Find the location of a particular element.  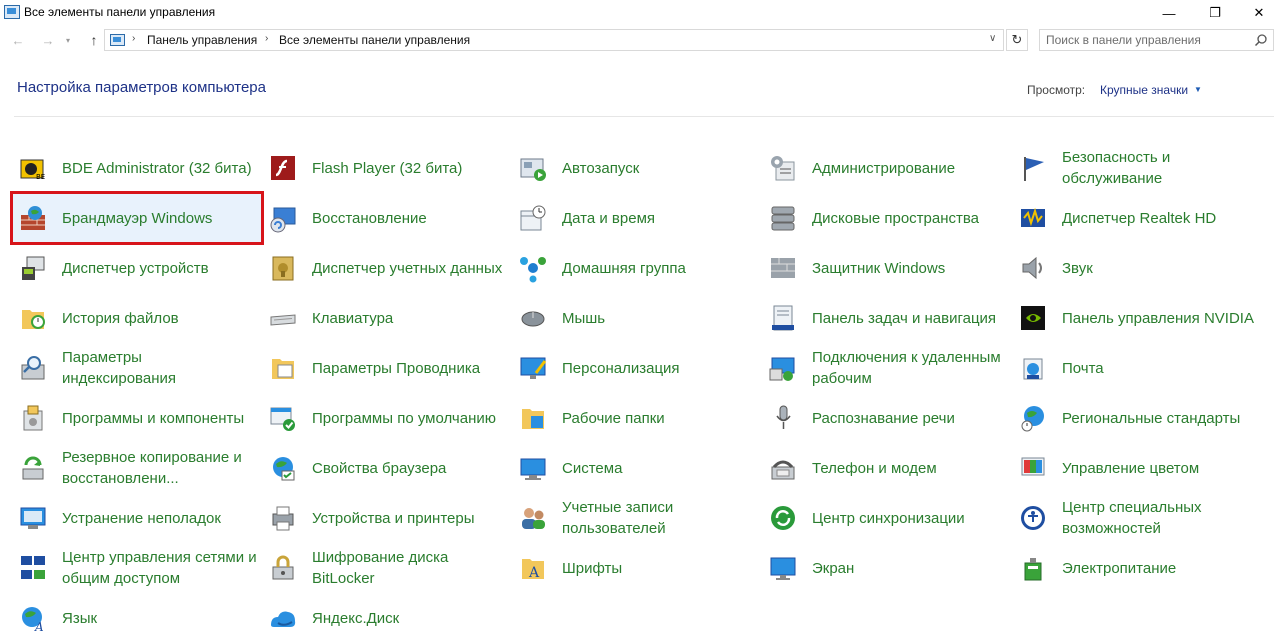

control-panel-item: Устранение неполадок is located at coordinates (137, 518).